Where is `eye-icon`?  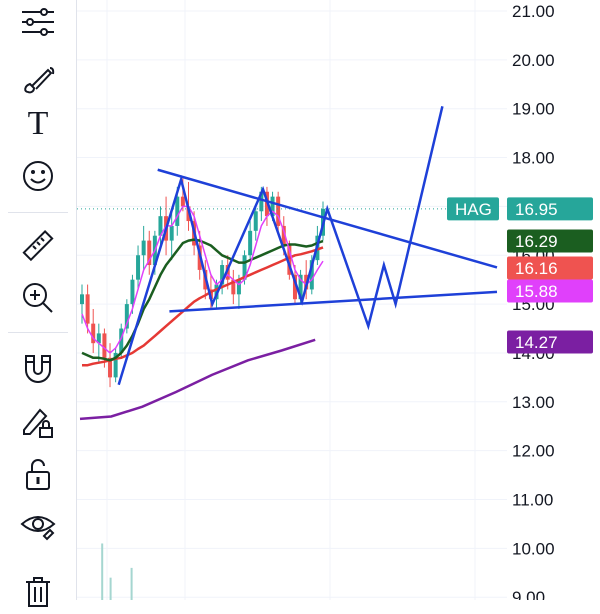
eye-icon is located at coordinates (38, 526).